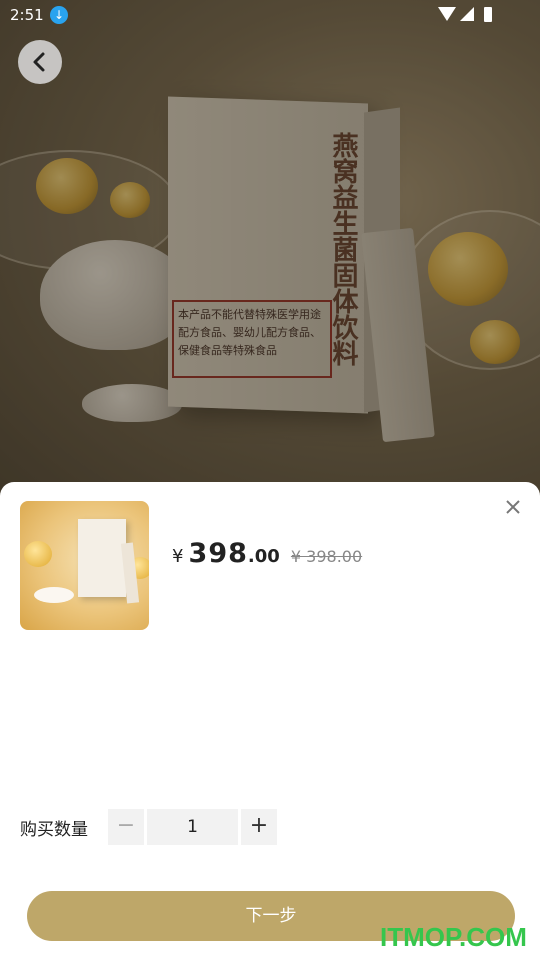 Image resolution: width=540 pixels, height=960 pixels. Describe the element at coordinates (488, 14) in the screenshot. I see `battery-icon` at that location.